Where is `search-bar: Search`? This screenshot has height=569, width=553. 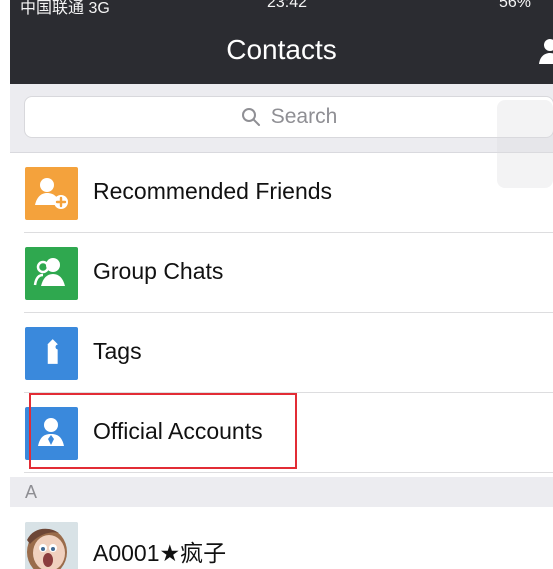
search-bar: Search is located at coordinates (281, 118).